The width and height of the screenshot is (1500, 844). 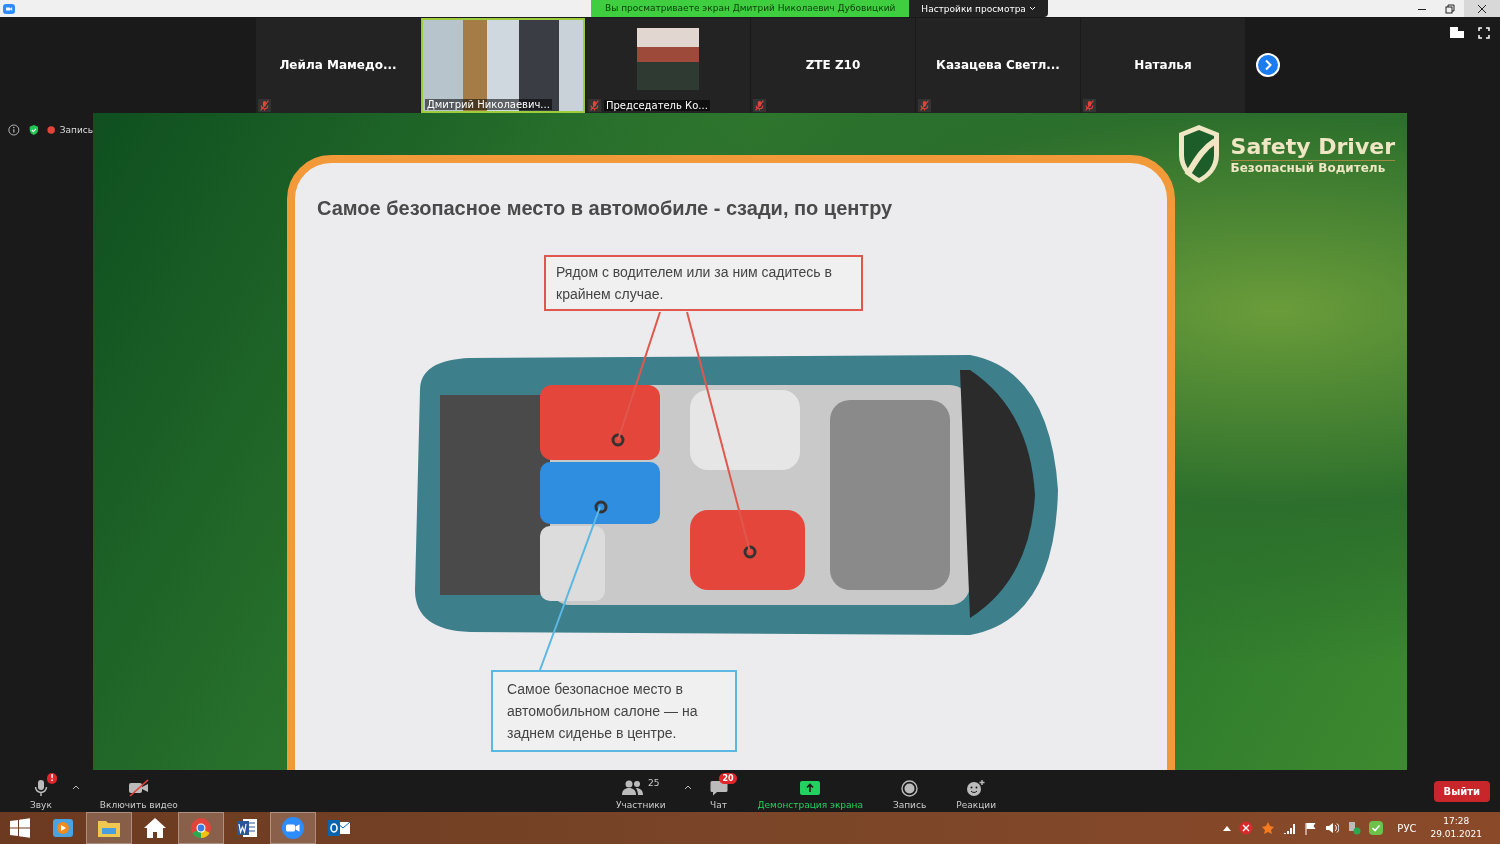 I want to click on input-language: РУС, so click(x=1407, y=828).